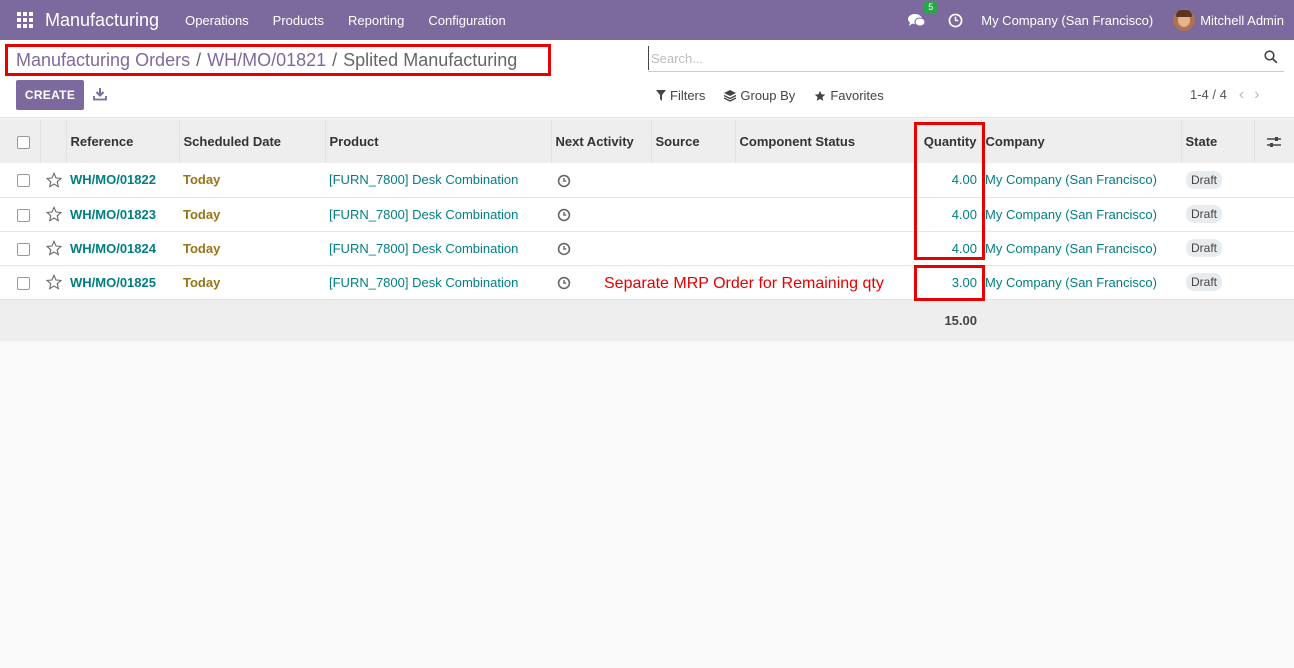  I want to click on search-input, so click(948, 58).